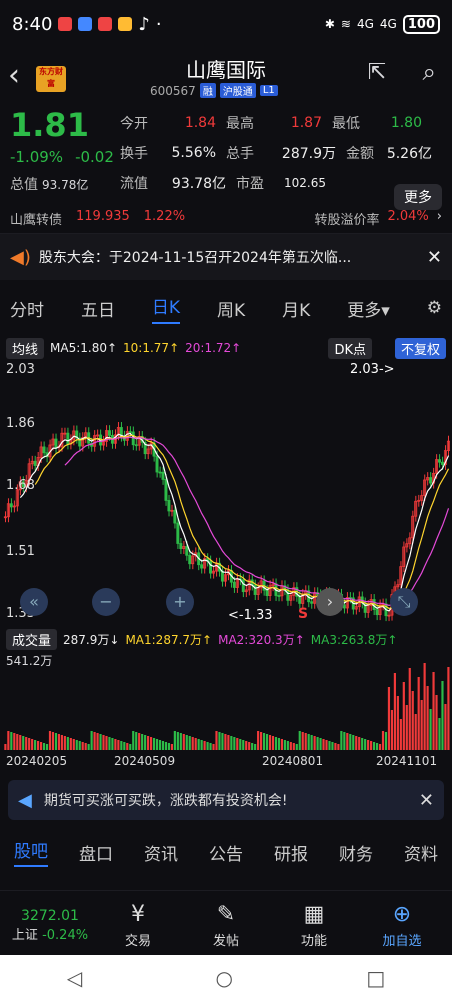 This screenshot has height=1000, width=452. Describe the element at coordinates (74, 978) in the screenshot. I see `back-nav-icon: ◁` at that location.